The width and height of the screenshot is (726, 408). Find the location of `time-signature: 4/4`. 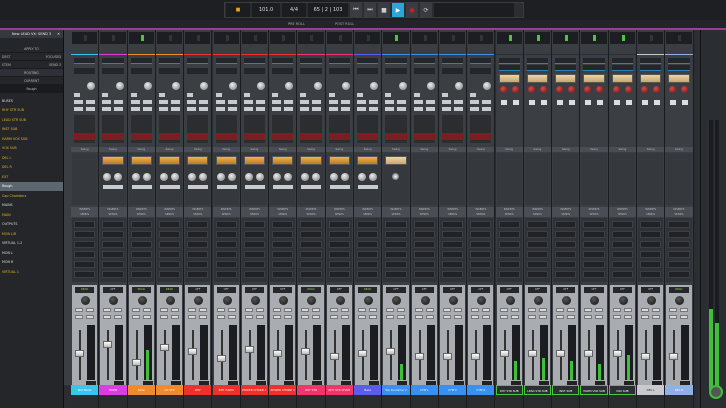

time-signature: 4/4 is located at coordinates (294, 10).